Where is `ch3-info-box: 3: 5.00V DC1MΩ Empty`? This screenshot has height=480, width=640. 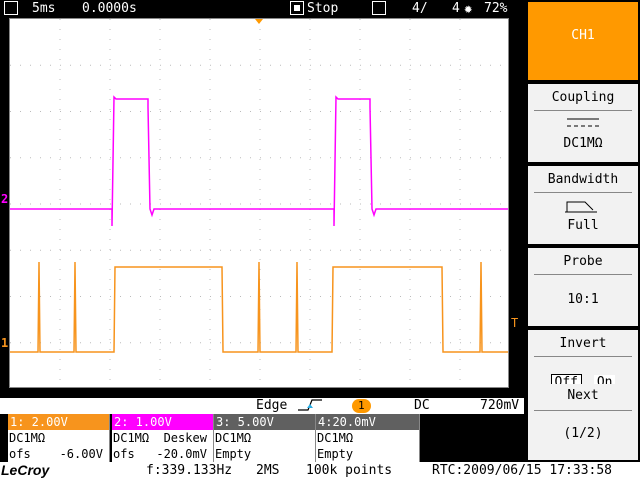 ch3-info-box: 3: 5.00V DC1MΩ Empty is located at coordinates (265, 438).